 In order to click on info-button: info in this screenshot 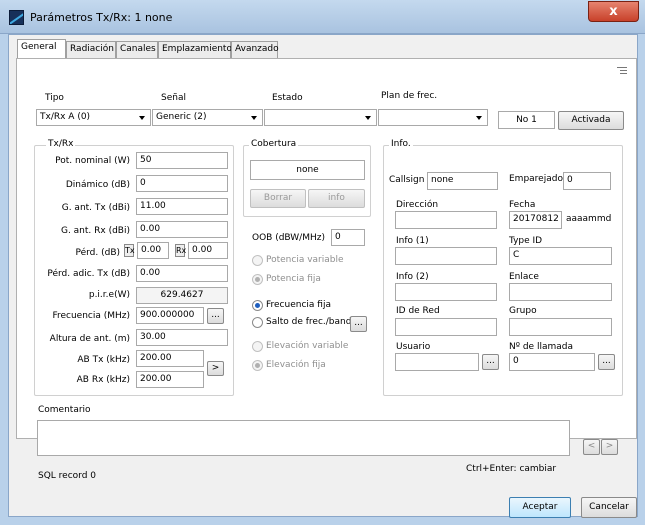, I will do `click(336, 198)`.